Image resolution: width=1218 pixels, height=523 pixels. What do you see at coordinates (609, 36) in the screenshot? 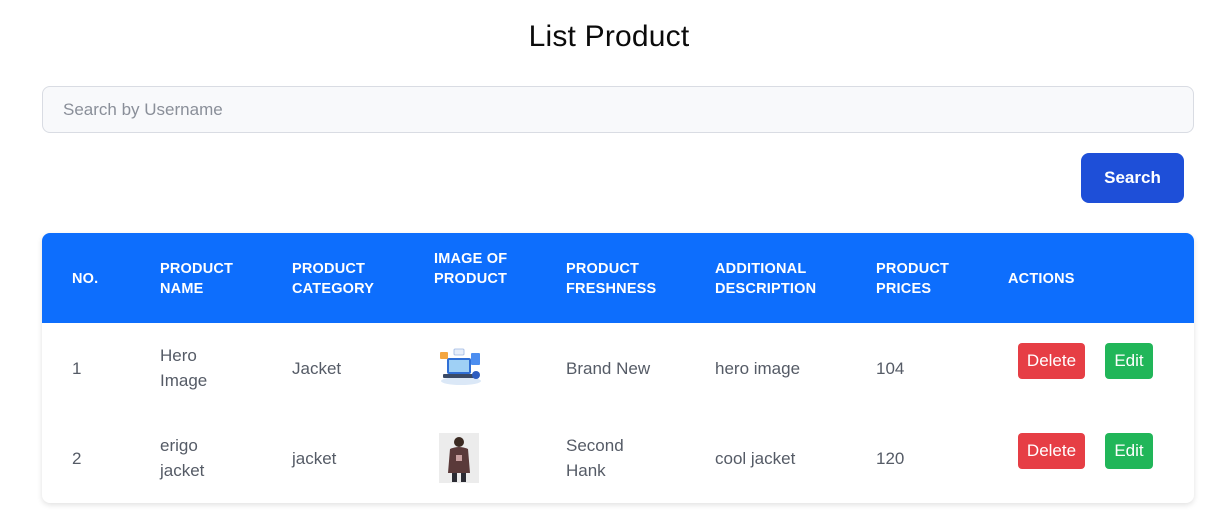
I see `page-title: List Product` at bounding box center [609, 36].